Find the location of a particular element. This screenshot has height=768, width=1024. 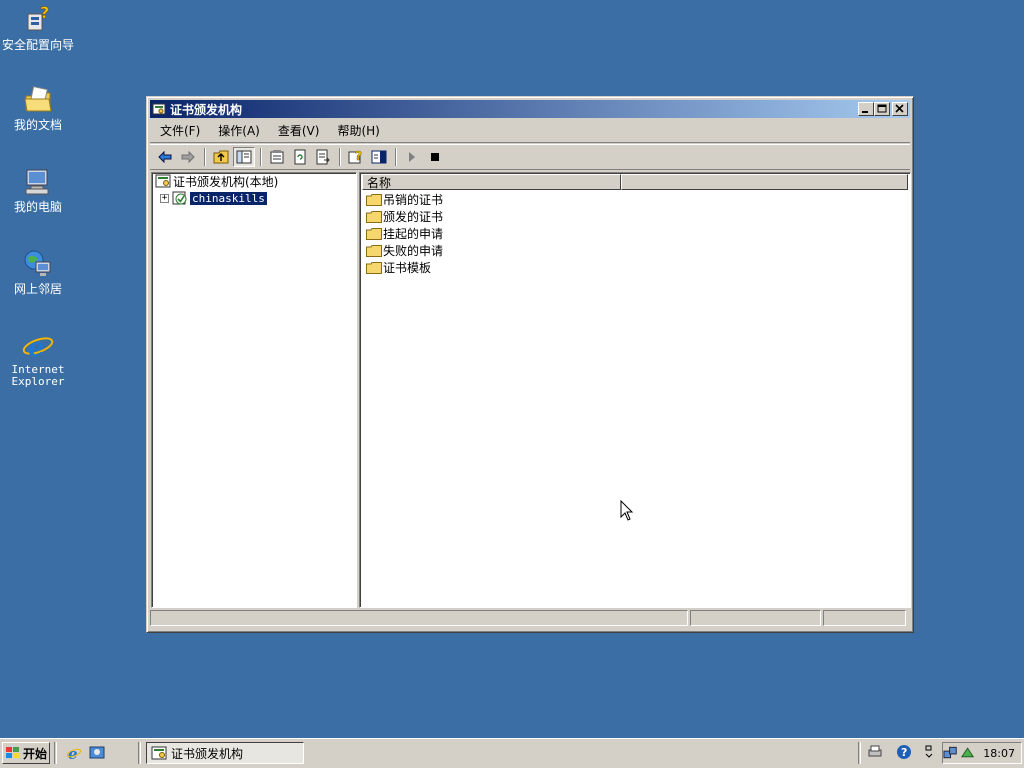

menu-bar: 文件(F) 操作(A) 查看(V) 帮助(H) is located at coordinates (530, 131).